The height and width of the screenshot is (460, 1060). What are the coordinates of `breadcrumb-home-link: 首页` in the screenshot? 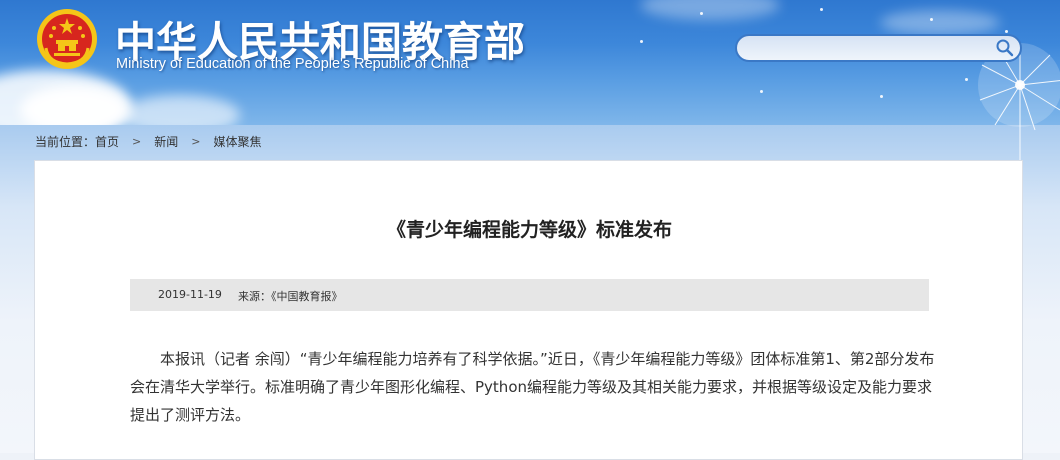 It's located at (107, 141).